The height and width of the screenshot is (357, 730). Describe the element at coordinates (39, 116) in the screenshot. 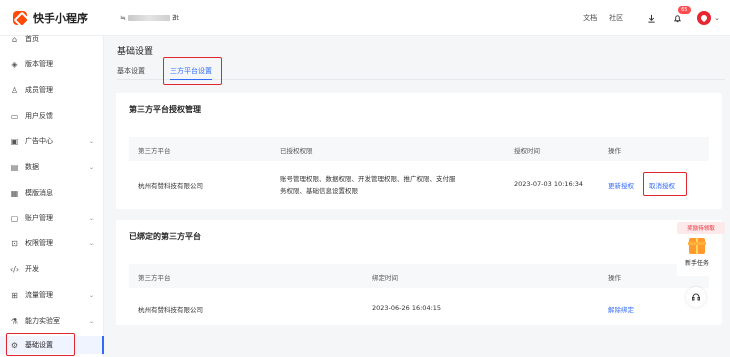

I see `sidebar-item-label: 用户反馈` at that location.